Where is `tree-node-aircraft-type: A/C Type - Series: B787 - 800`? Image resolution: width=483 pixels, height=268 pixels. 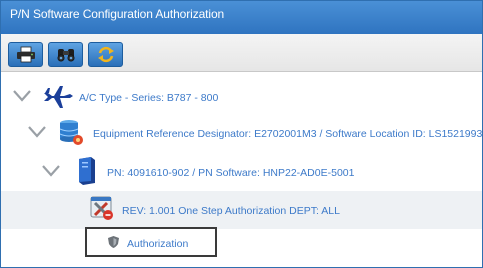
tree-node-aircraft-type: A/C Type - Series: B787 - 800 is located at coordinates (241, 98).